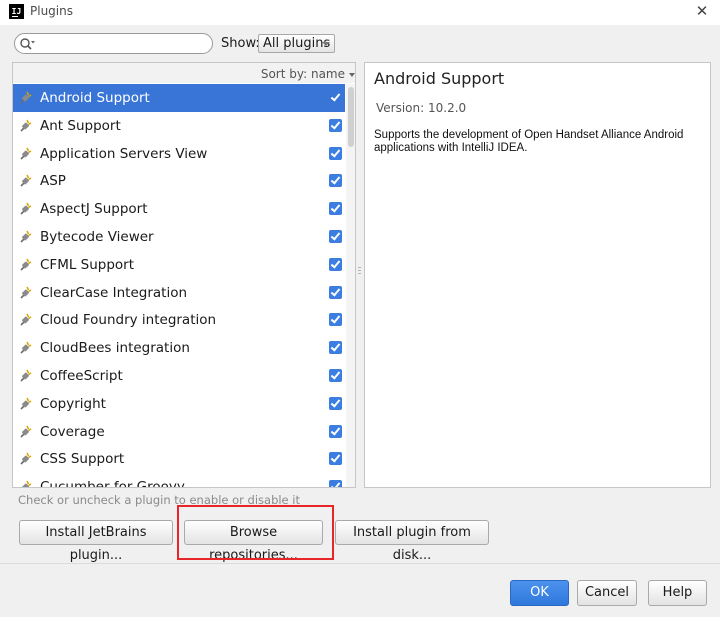 Image resolution: width=720 pixels, height=617 pixels. I want to click on sort-by-label: Sort by: name, so click(303, 74).